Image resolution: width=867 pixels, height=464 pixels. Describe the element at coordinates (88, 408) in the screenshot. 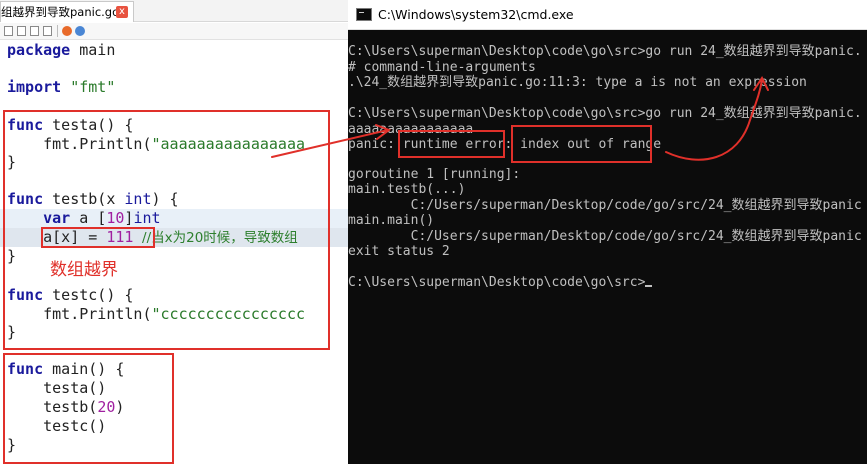

I see `annotation-box-main` at that location.